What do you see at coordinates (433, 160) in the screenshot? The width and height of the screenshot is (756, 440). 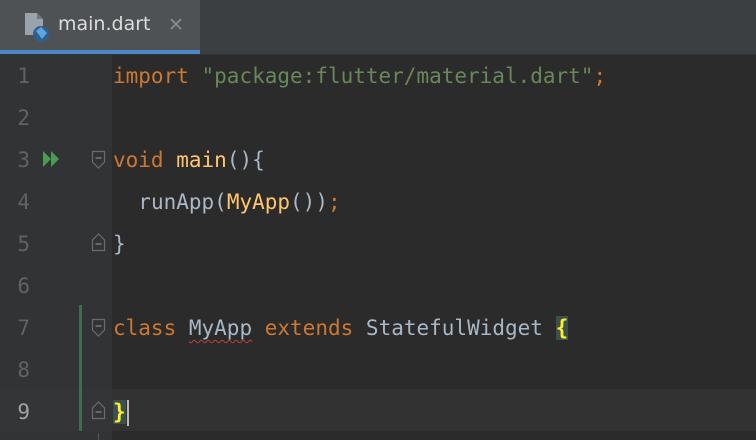 I see `code-line-3: void main(){` at bounding box center [433, 160].